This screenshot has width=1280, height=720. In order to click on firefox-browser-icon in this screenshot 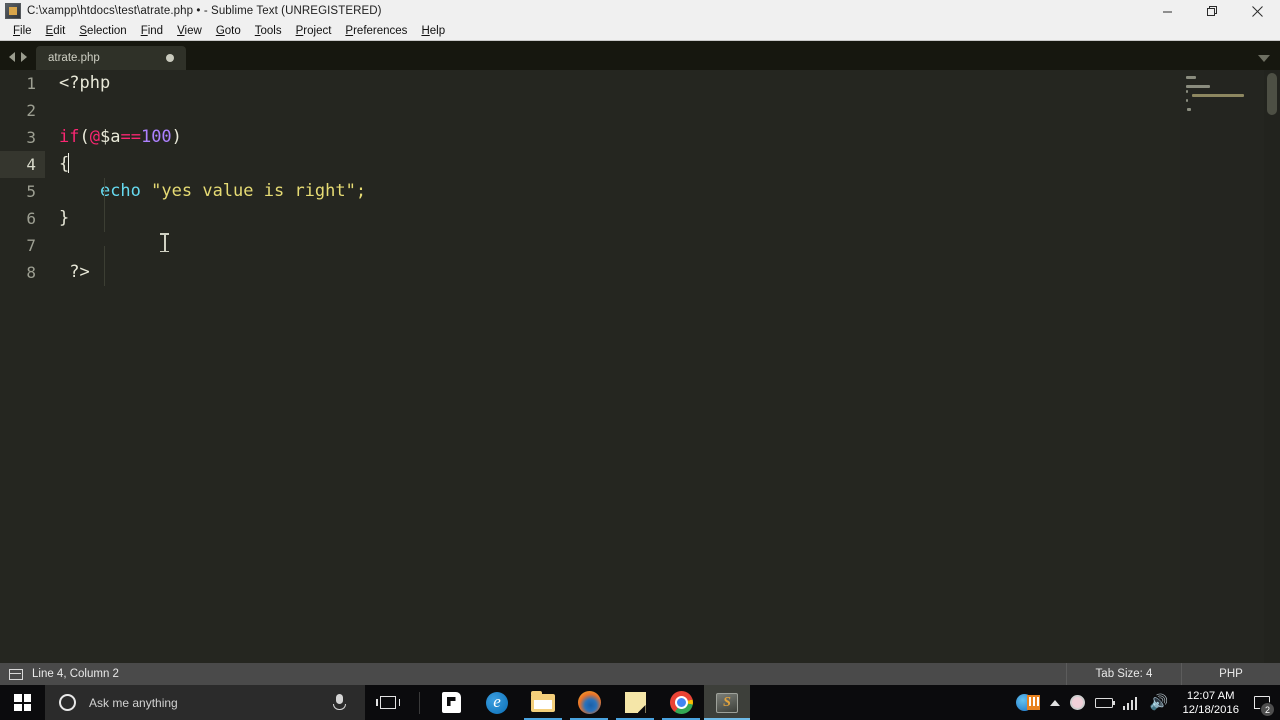, I will do `click(589, 702)`.